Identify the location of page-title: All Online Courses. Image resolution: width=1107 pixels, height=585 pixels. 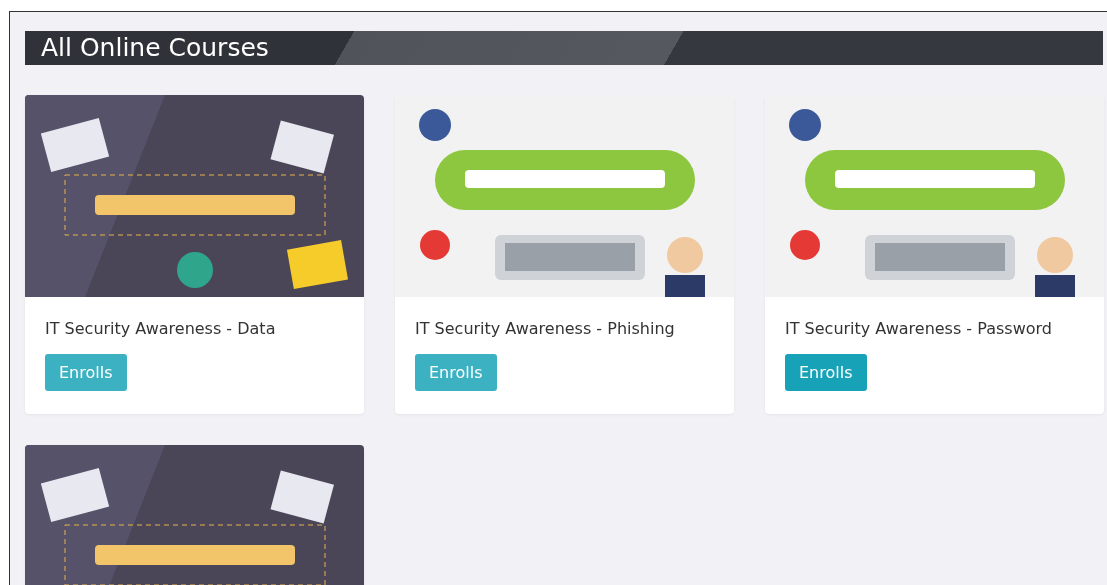
(564, 48).